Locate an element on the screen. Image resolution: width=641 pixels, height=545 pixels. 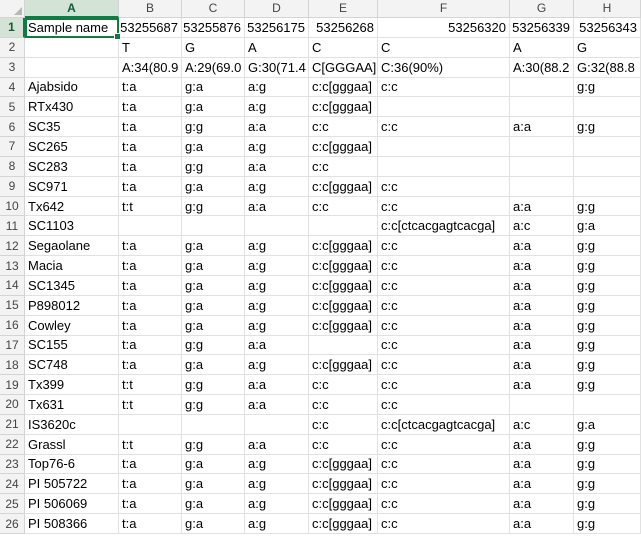
row-header-1: 1 is located at coordinates (12, 28).